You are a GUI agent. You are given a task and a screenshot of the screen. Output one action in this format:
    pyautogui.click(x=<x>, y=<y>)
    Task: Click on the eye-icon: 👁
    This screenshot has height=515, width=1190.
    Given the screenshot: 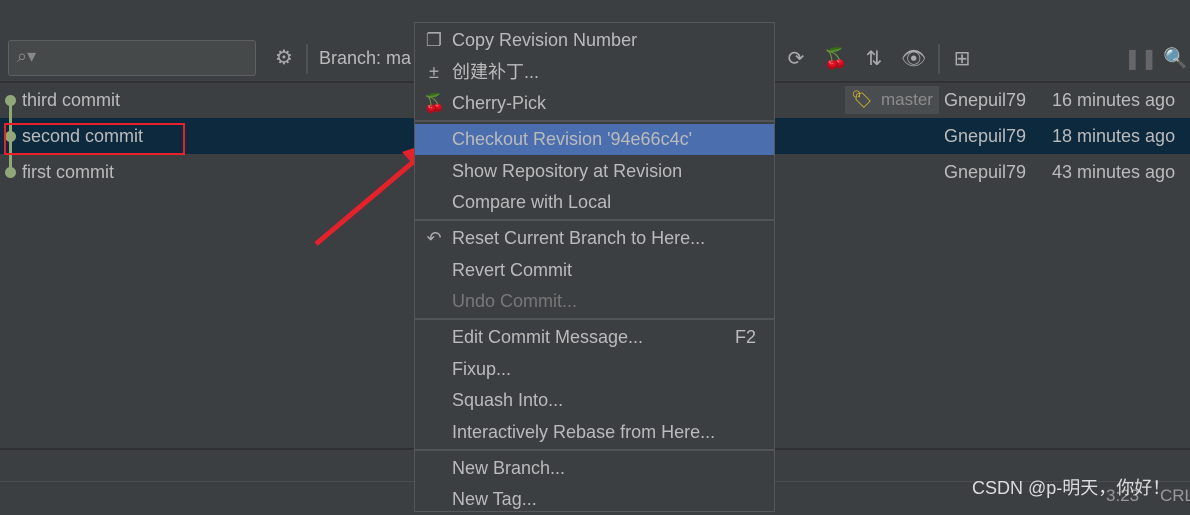 What is the action you would take?
    pyautogui.click(x=913, y=58)
    